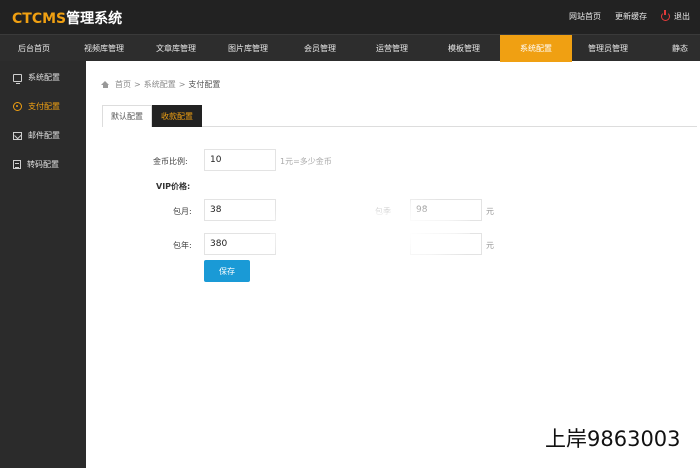 This screenshot has width=700, height=468. I want to click on nav-item-dashboard: 后台首页, so click(34, 48).